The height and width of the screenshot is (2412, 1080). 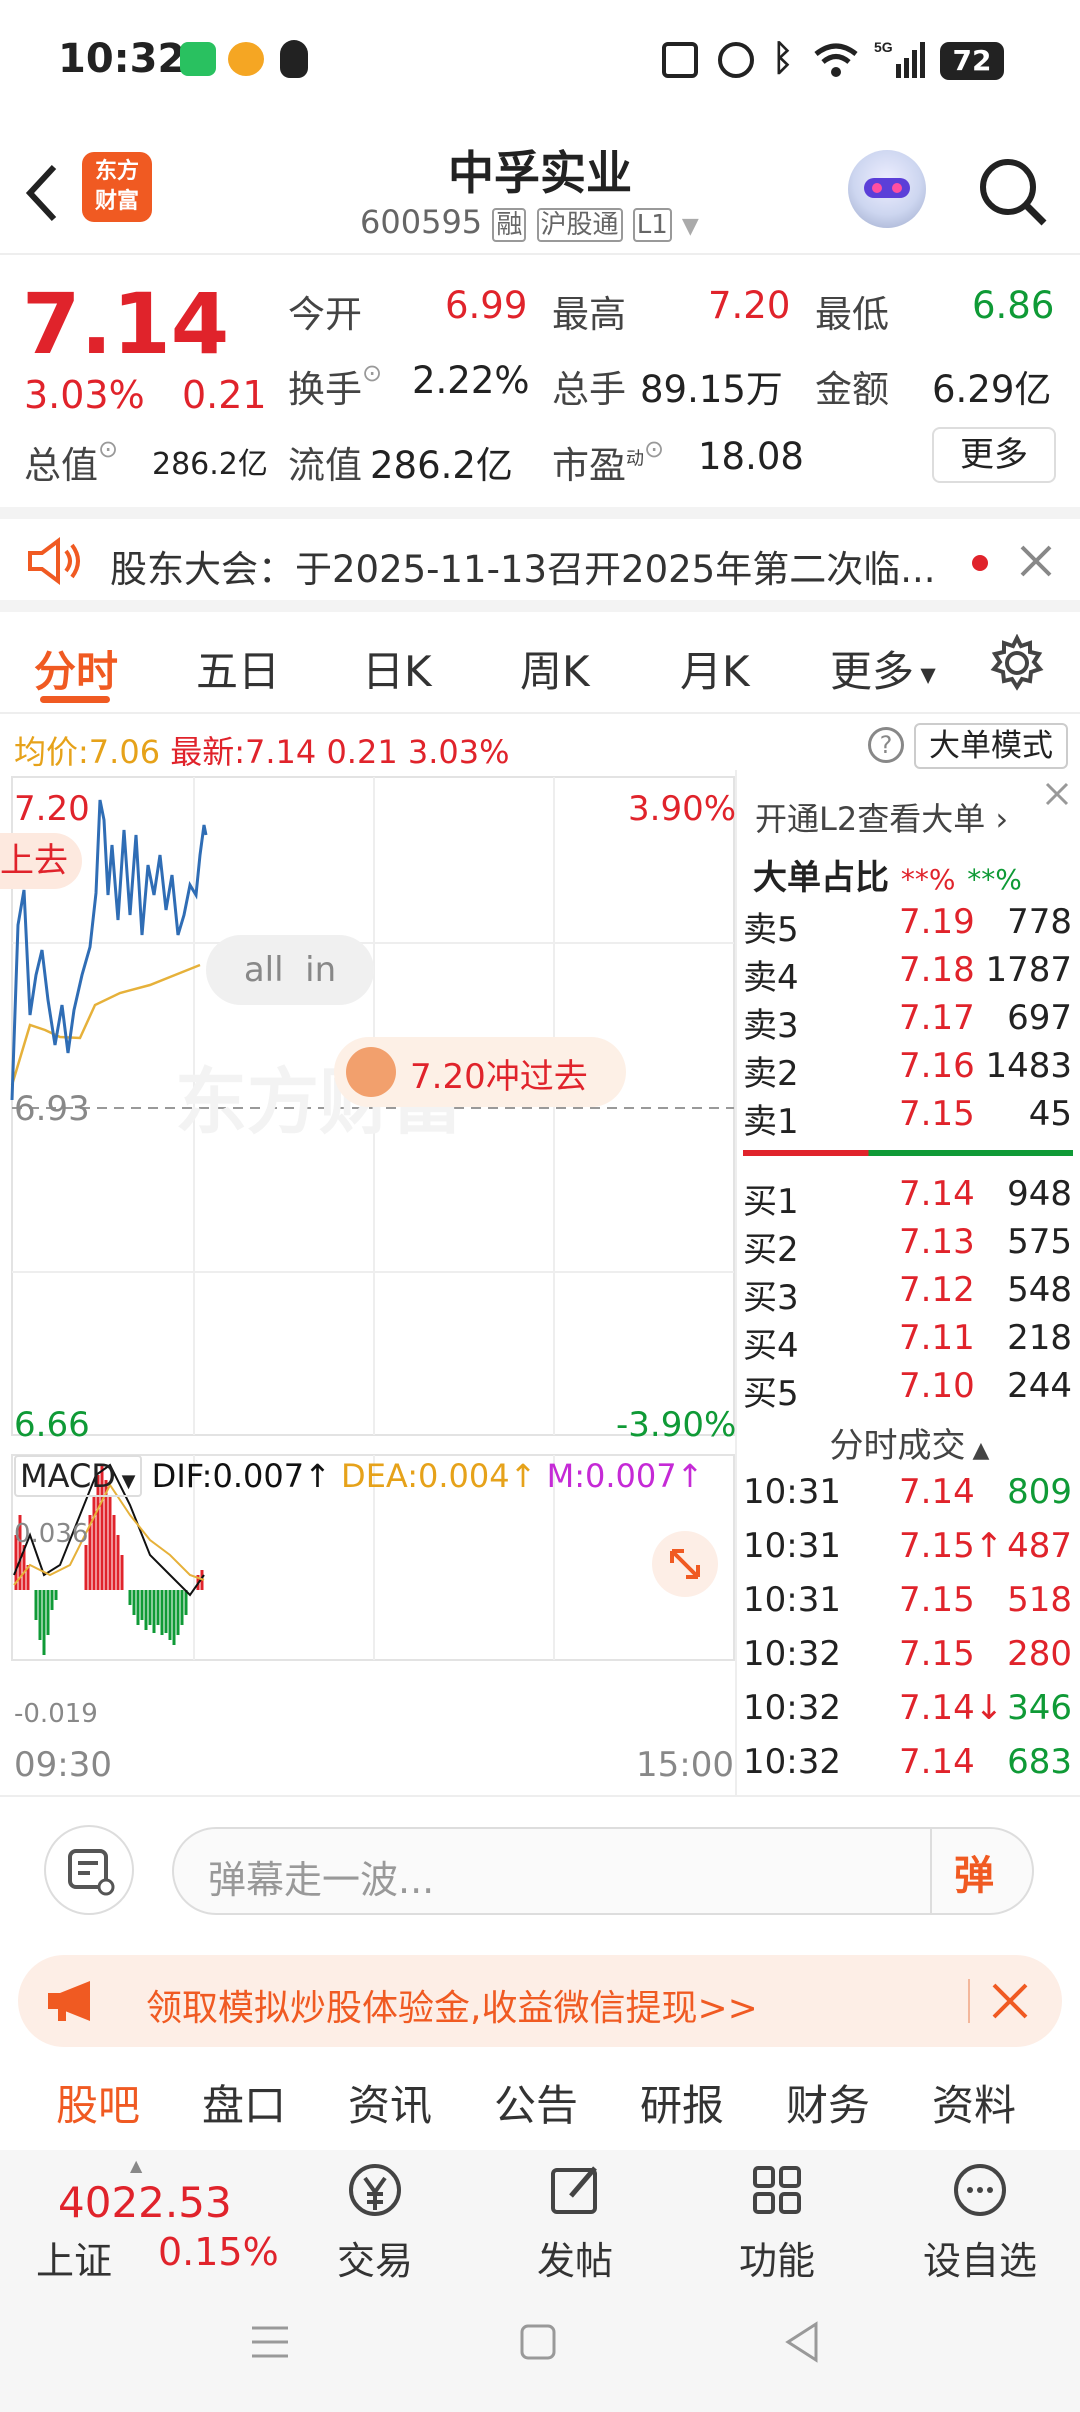 What do you see at coordinates (198, 59) in the screenshot?
I see `wechat-icon` at bounding box center [198, 59].